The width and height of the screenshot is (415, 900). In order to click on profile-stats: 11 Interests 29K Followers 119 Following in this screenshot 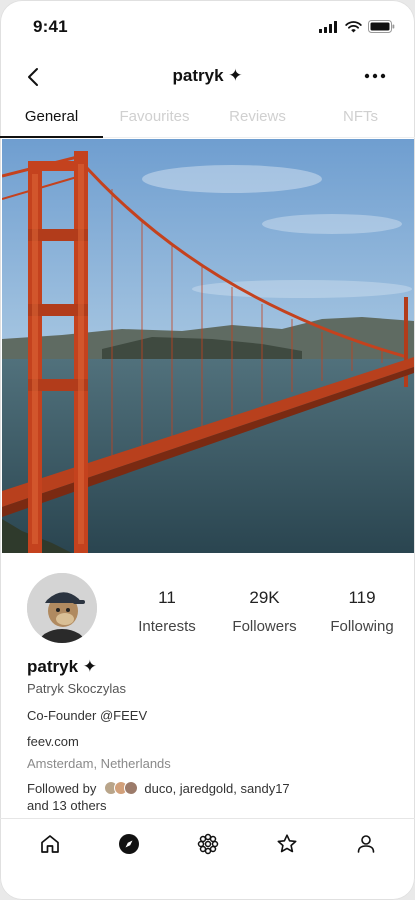, I will do `click(264, 611)`.